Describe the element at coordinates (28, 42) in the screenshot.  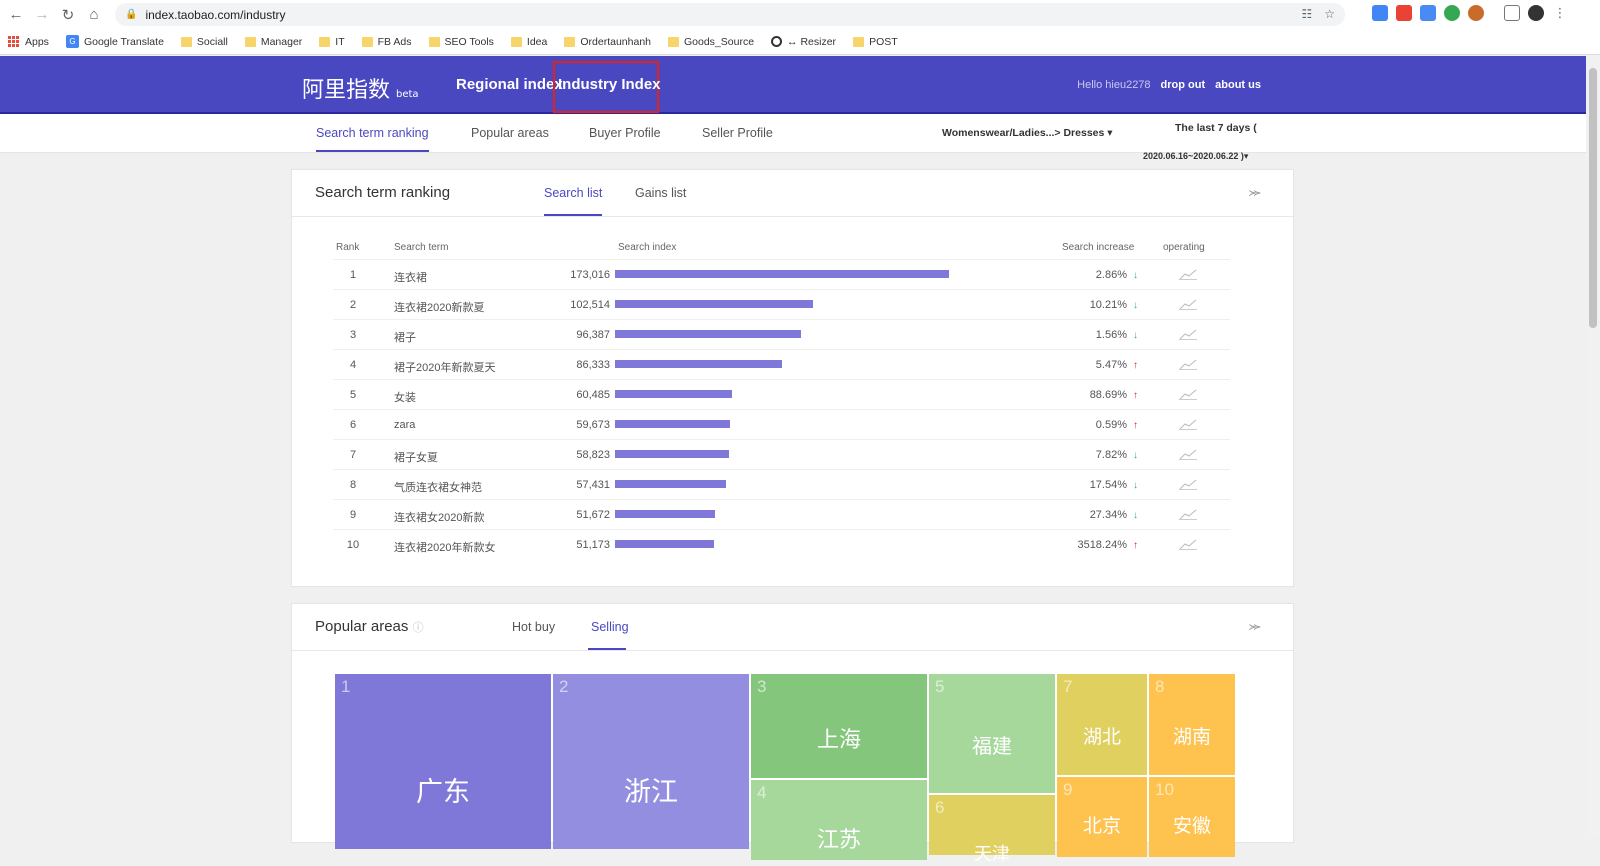
I see `bookmark-apps: Apps` at that location.